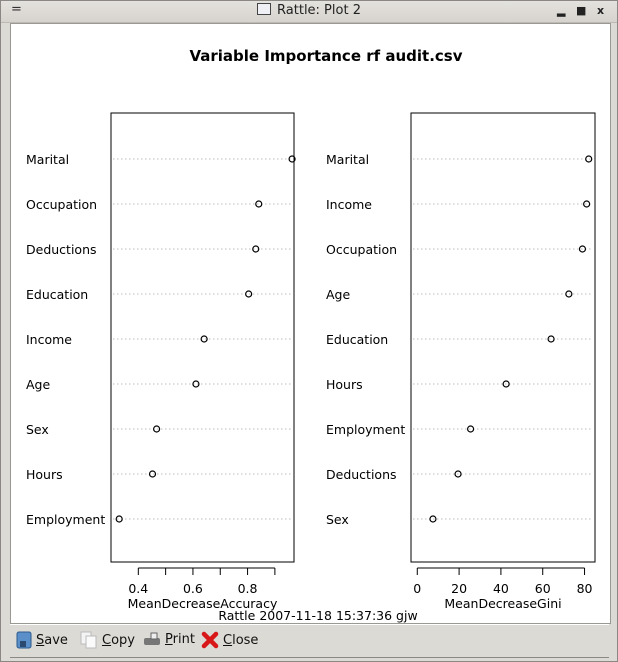 Image resolution: width=618 pixels, height=662 pixels. I want to click on print-button: Print, so click(169, 639).